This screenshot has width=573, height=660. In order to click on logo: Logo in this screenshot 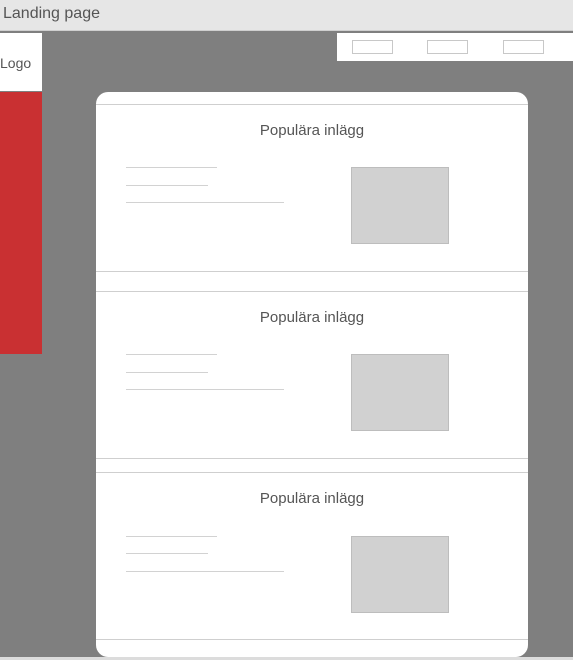, I will do `click(21, 62)`.